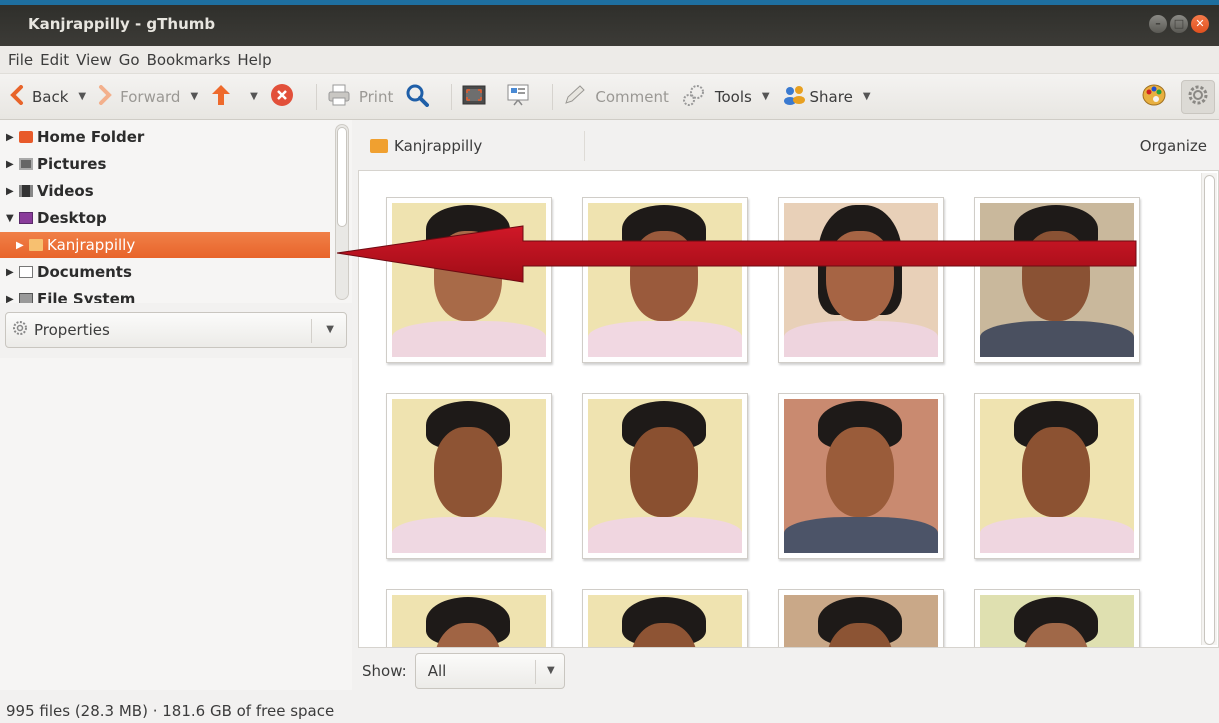 This screenshot has height=723, width=1219. What do you see at coordinates (26, 137) in the screenshot?
I see `home-folder-icon` at bounding box center [26, 137].